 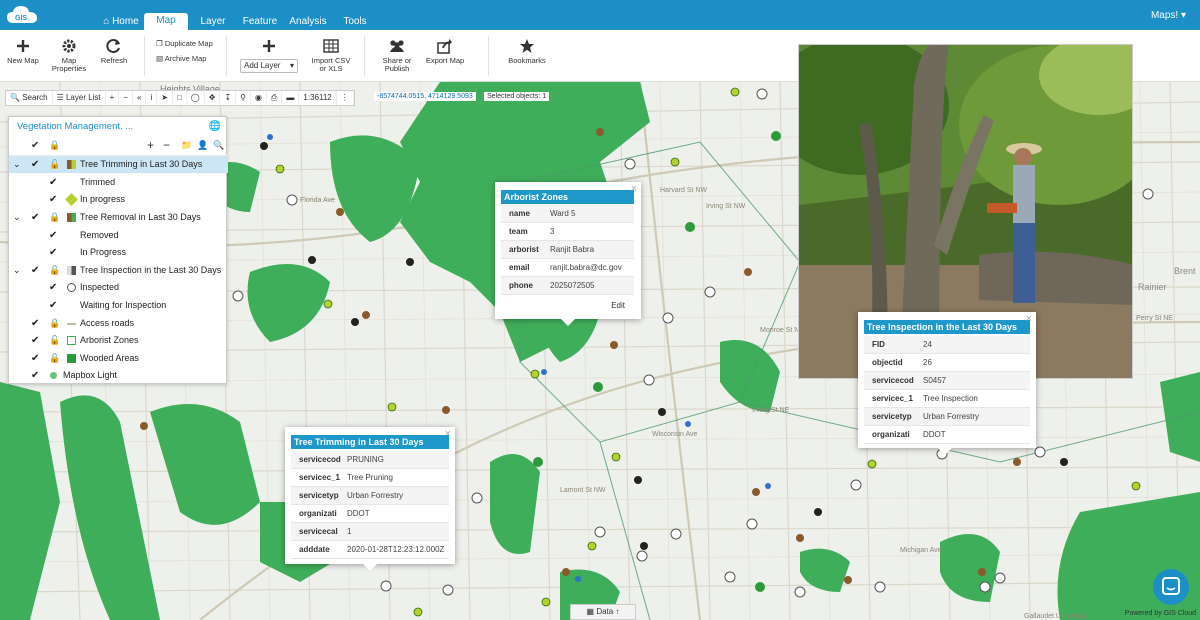 I want to click on popup-row: FID 24, so click(x=947, y=345).